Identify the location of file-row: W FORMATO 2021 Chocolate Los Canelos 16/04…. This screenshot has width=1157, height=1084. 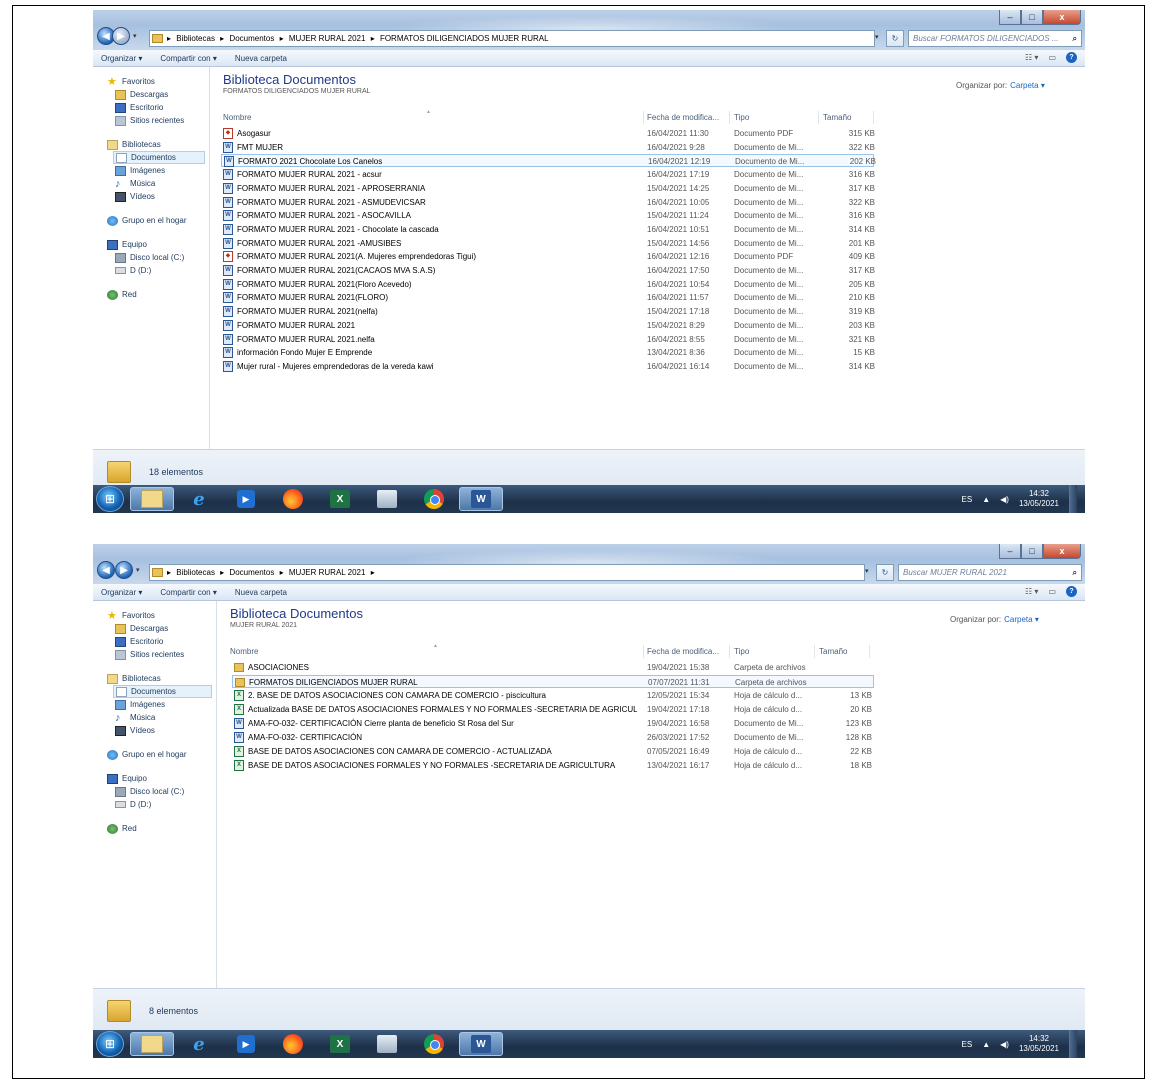
(548, 161).